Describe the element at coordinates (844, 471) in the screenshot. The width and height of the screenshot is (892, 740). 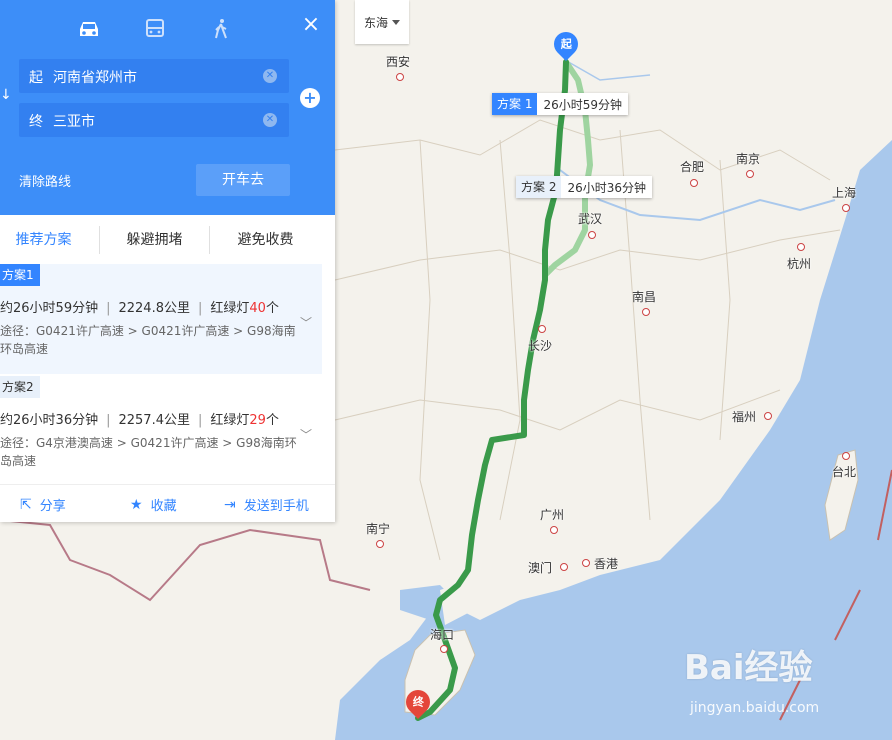
I see `city-label-taibei: 台北` at that location.